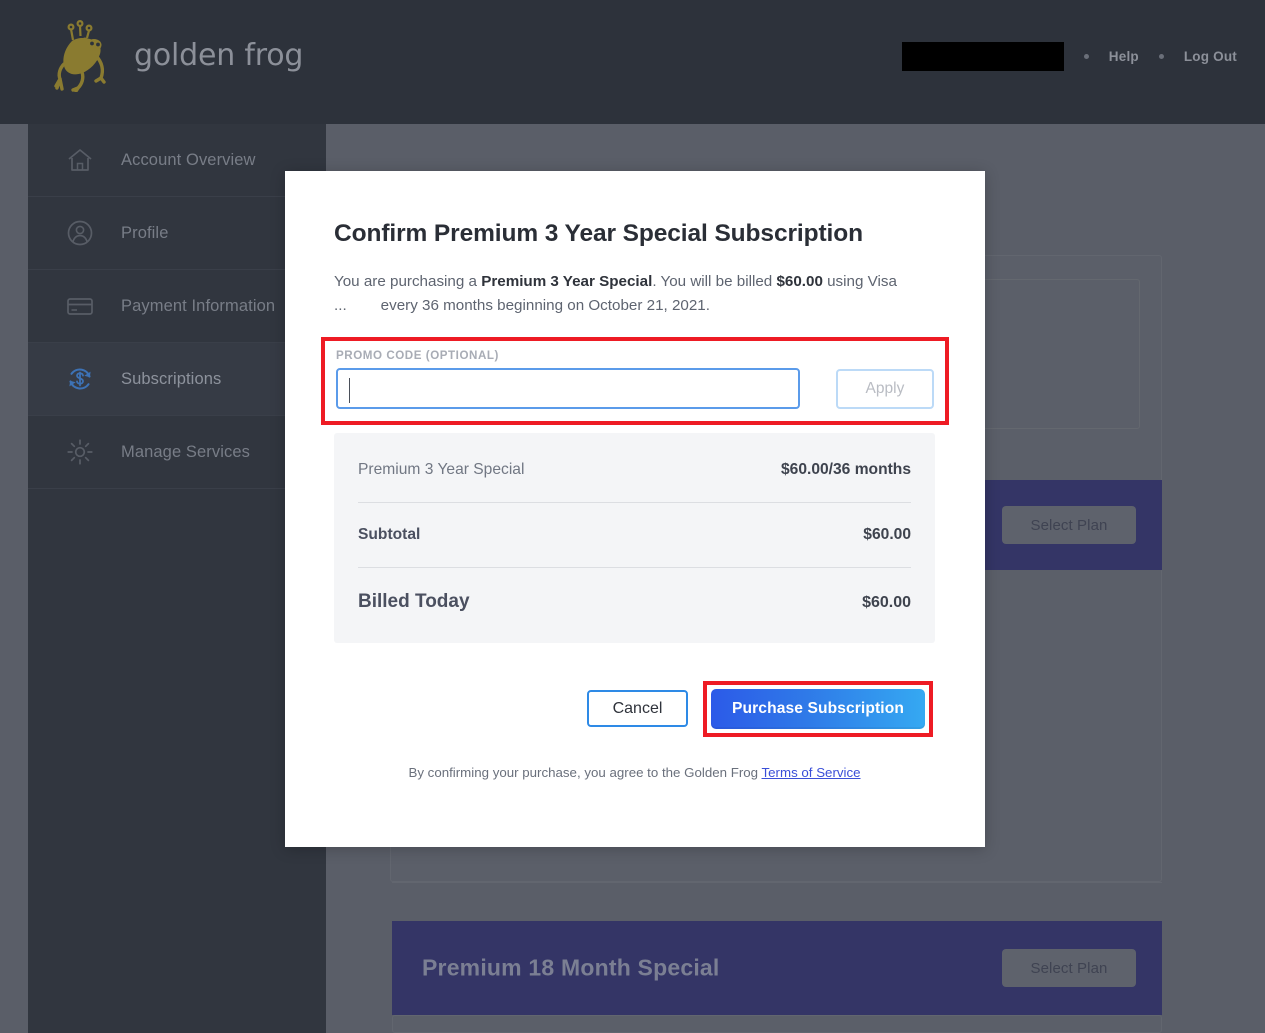  I want to click on apply-promo-button: Apply, so click(884, 388).